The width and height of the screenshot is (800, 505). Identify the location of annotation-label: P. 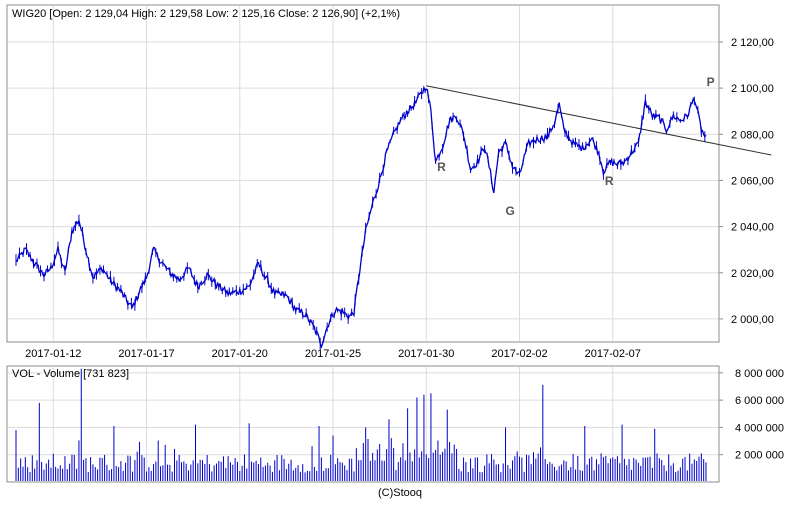
(711, 82).